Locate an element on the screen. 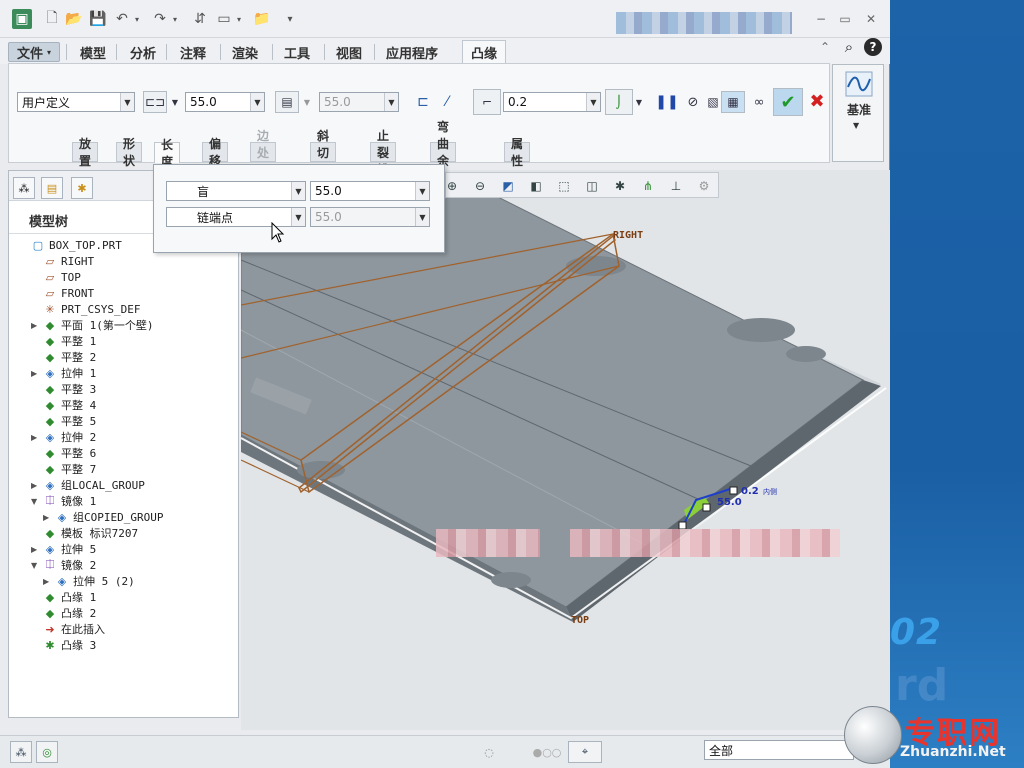 The image size is (1024, 768). customize-quick-access-icon: ▾ is located at coordinates (290, 19).